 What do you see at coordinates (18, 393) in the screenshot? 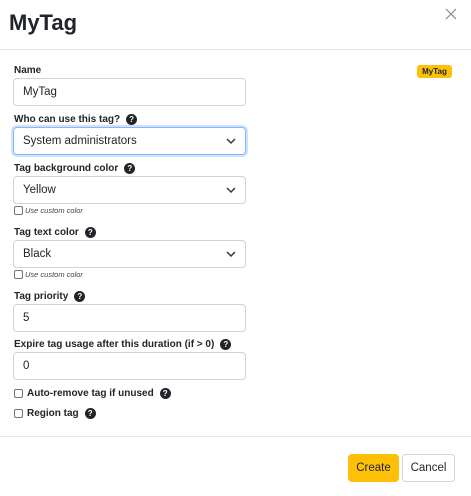
I see `auto-remove-checkbox` at bounding box center [18, 393].